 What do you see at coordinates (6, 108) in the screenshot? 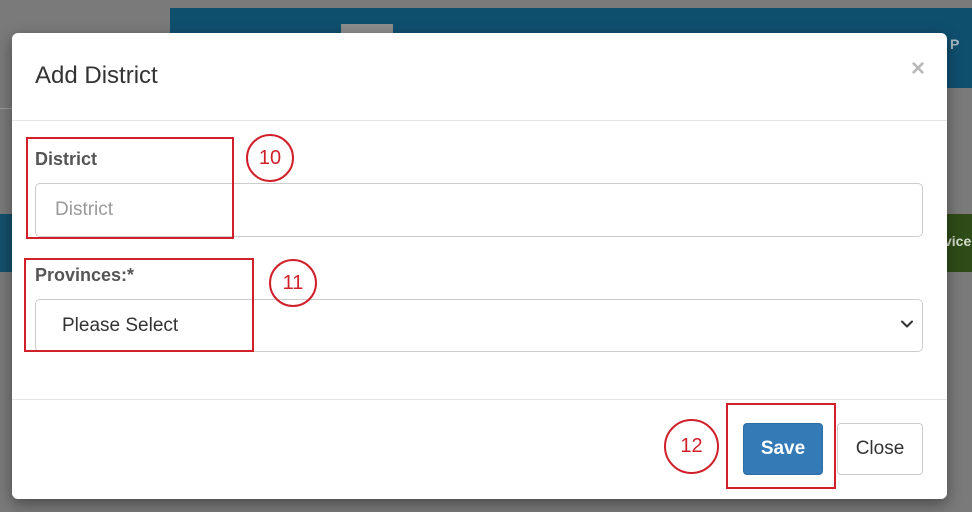
I see `background-divider` at bounding box center [6, 108].